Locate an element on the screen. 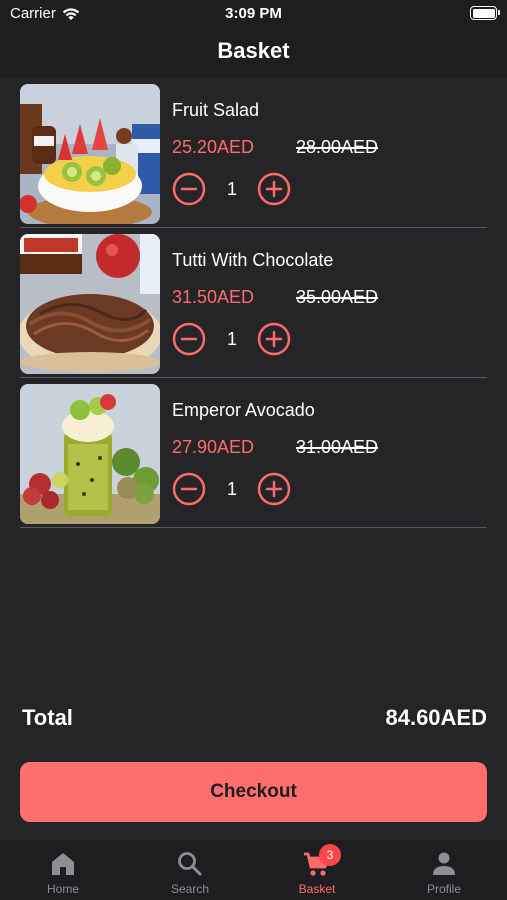 The width and height of the screenshot is (507, 900). total-label: Total is located at coordinates (47, 717).